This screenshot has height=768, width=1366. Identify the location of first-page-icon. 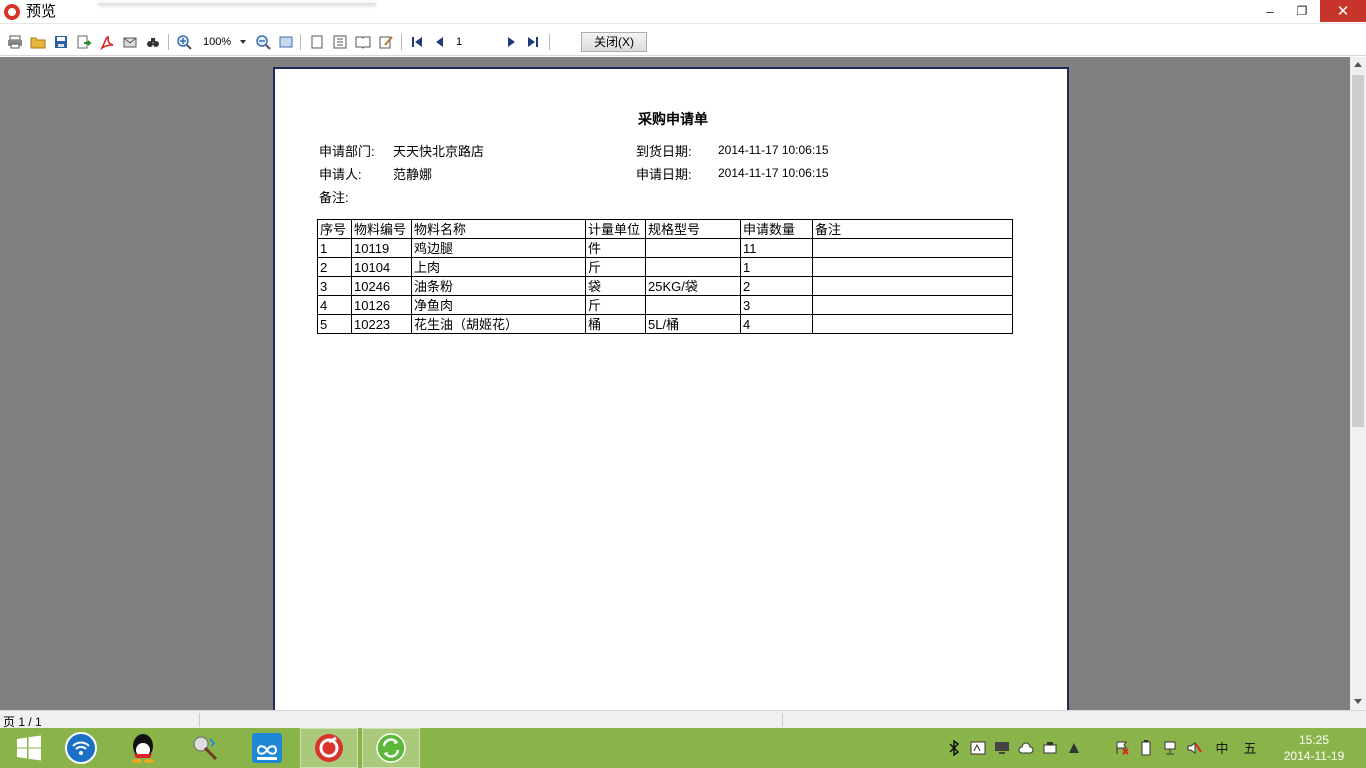
(417, 42).